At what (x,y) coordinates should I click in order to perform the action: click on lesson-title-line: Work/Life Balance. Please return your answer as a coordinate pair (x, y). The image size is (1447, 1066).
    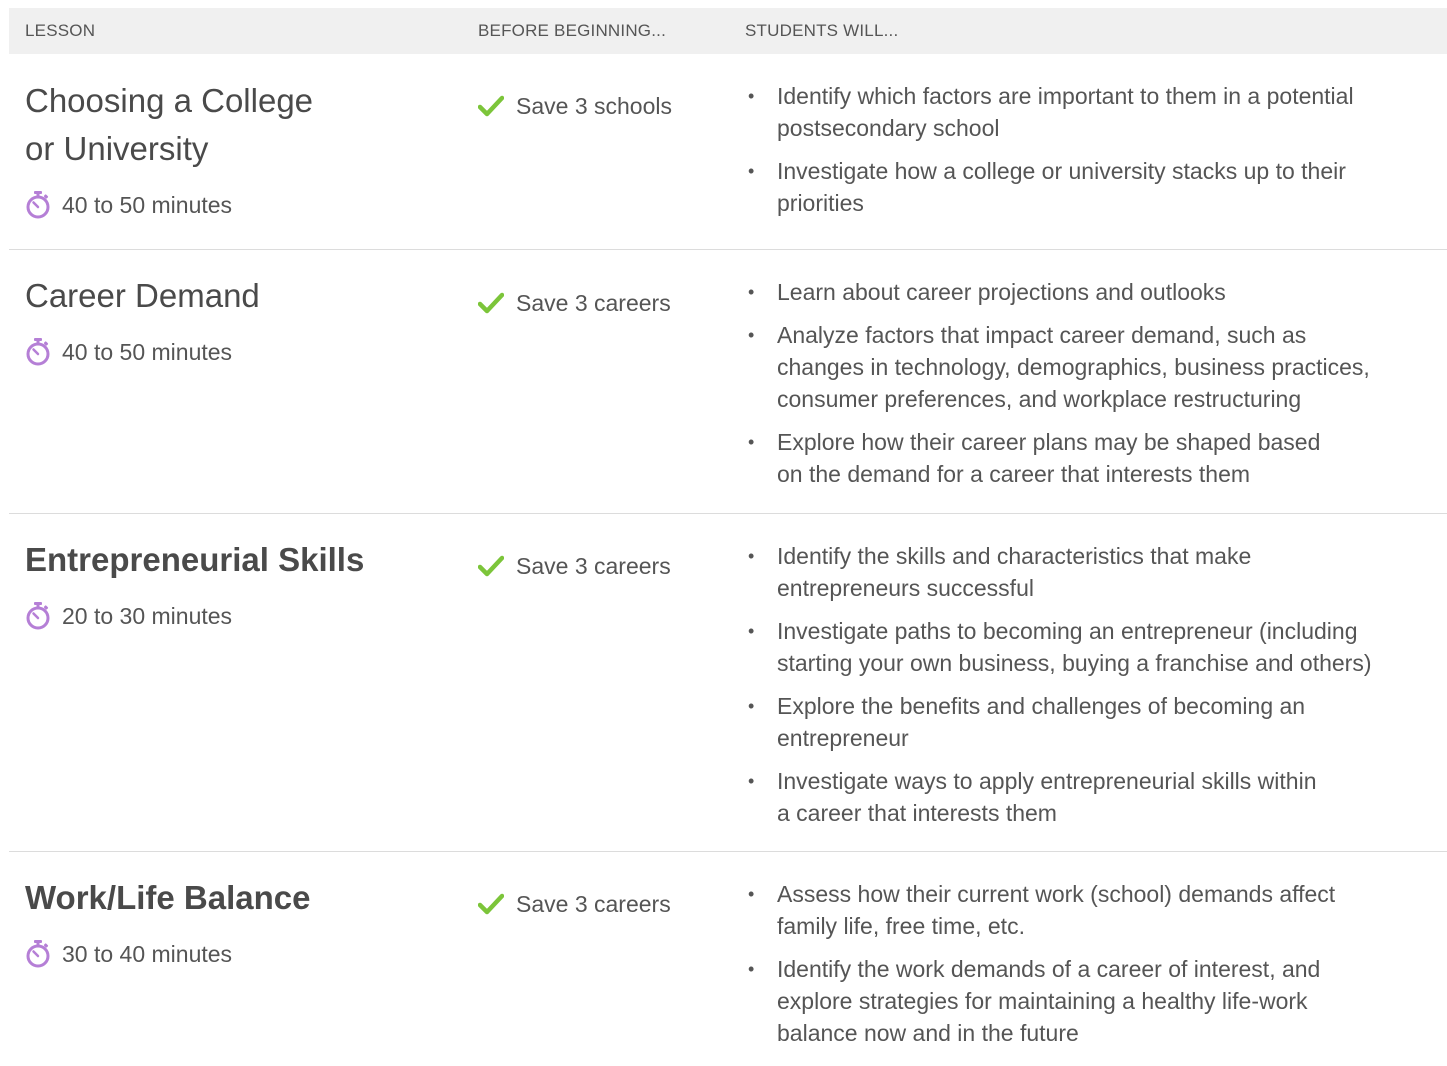
    Looking at the image, I should click on (168, 897).